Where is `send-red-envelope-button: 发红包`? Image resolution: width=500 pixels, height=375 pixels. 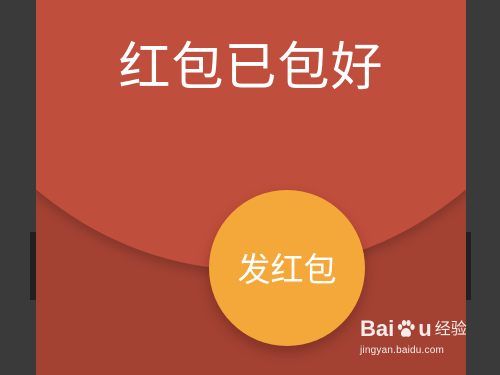 send-red-envelope-button: 发红包 is located at coordinates (287, 268).